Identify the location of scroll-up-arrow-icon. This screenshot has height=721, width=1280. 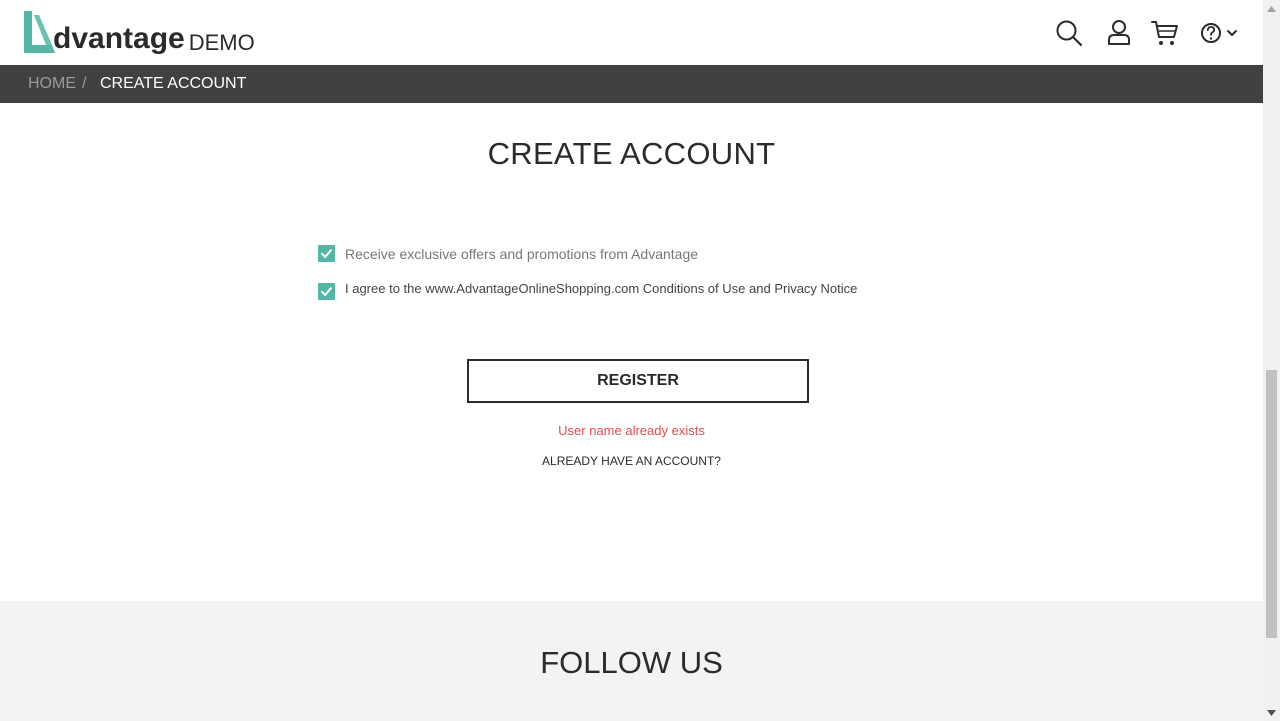
(1271, 8).